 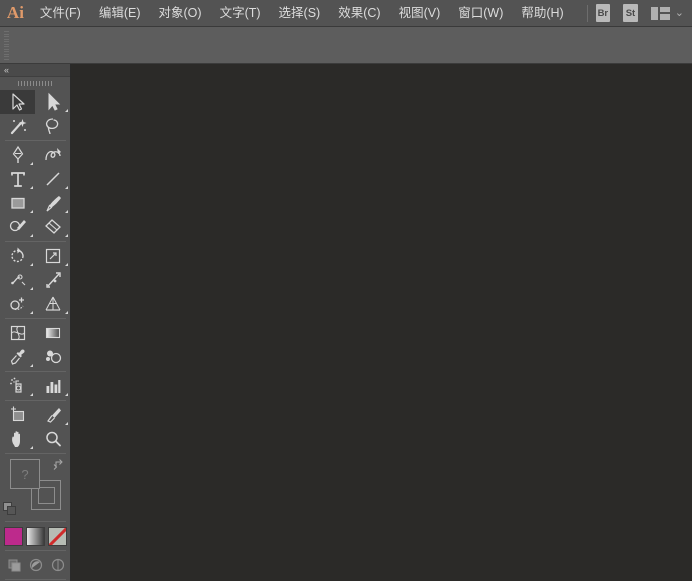 What do you see at coordinates (17, 126) in the screenshot?
I see `magic-wand-tool` at bounding box center [17, 126].